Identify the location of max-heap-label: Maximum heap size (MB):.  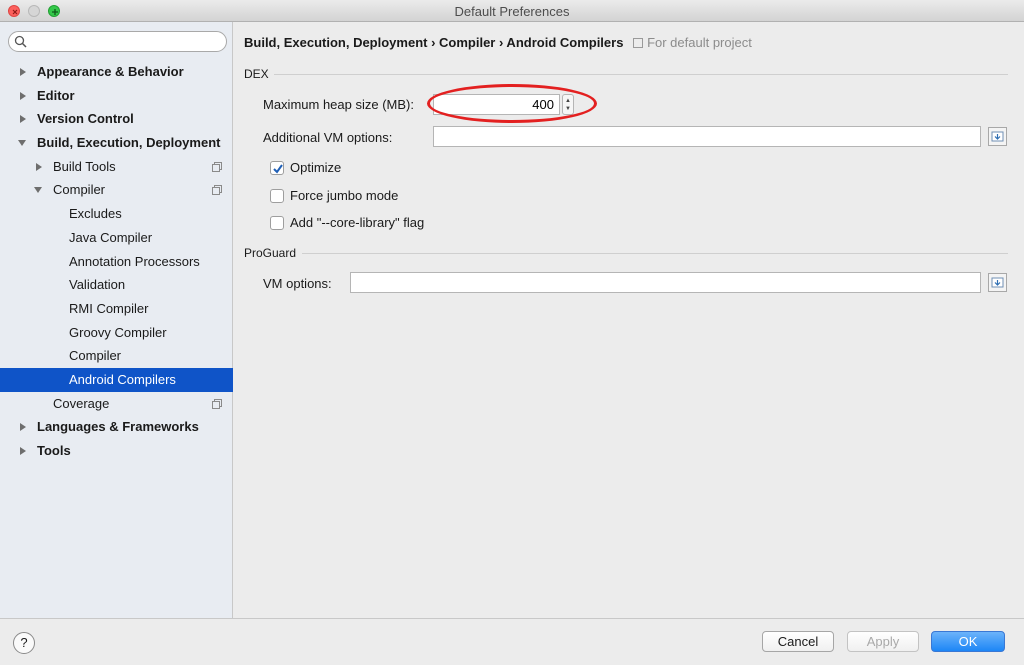
(338, 104).